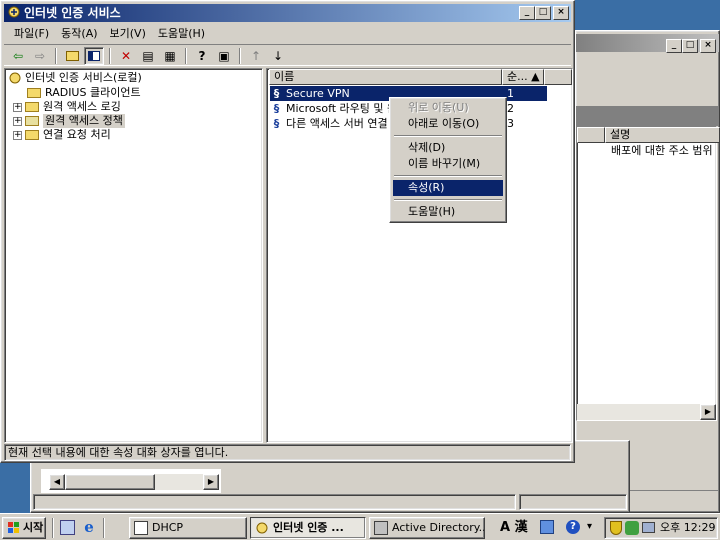 Image resolution: width=720 pixels, height=540 pixels. Describe the element at coordinates (510, 123) in the screenshot. I see `policy-order: 3` at that location.